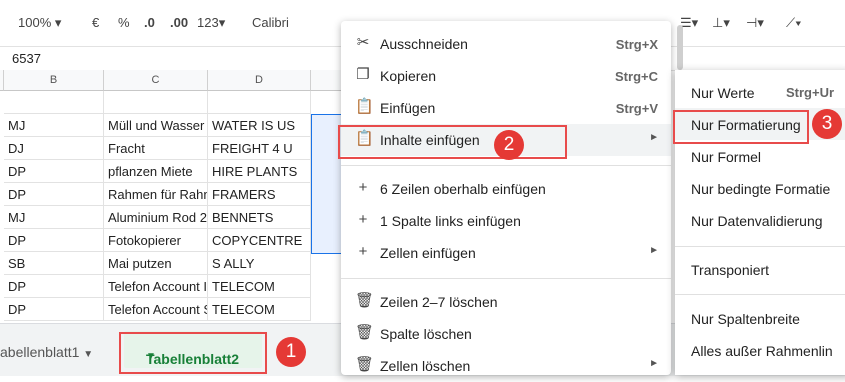 The width and height of the screenshot is (845, 382). What do you see at coordinates (40, 352) in the screenshot?
I see `sheet-tab-1-label: abellenblatt1` at bounding box center [40, 352].